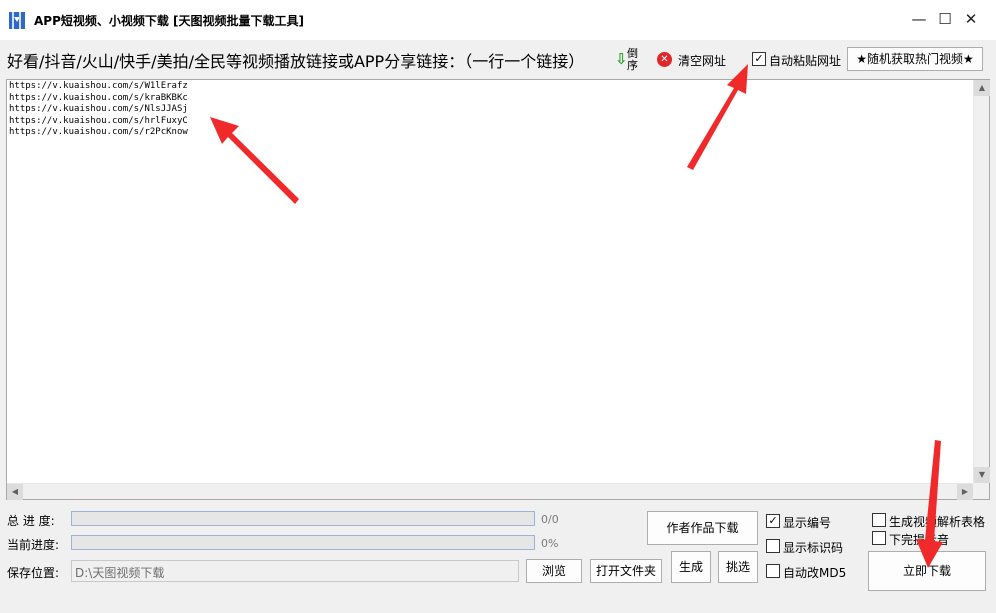 This screenshot has width=996, height=613. I want to click on auto-paste-label: 自动粘贴网址, so click(805, 61).